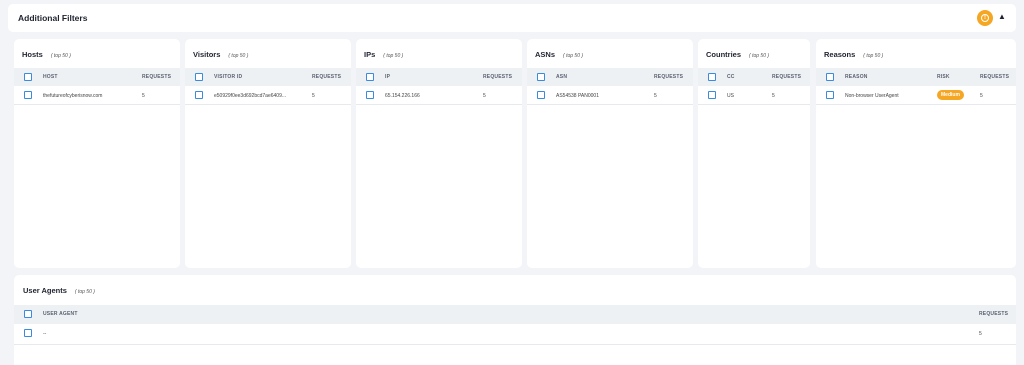  I want to click on table-header: VISITOR ID REQUESTS, so click(268, 77).